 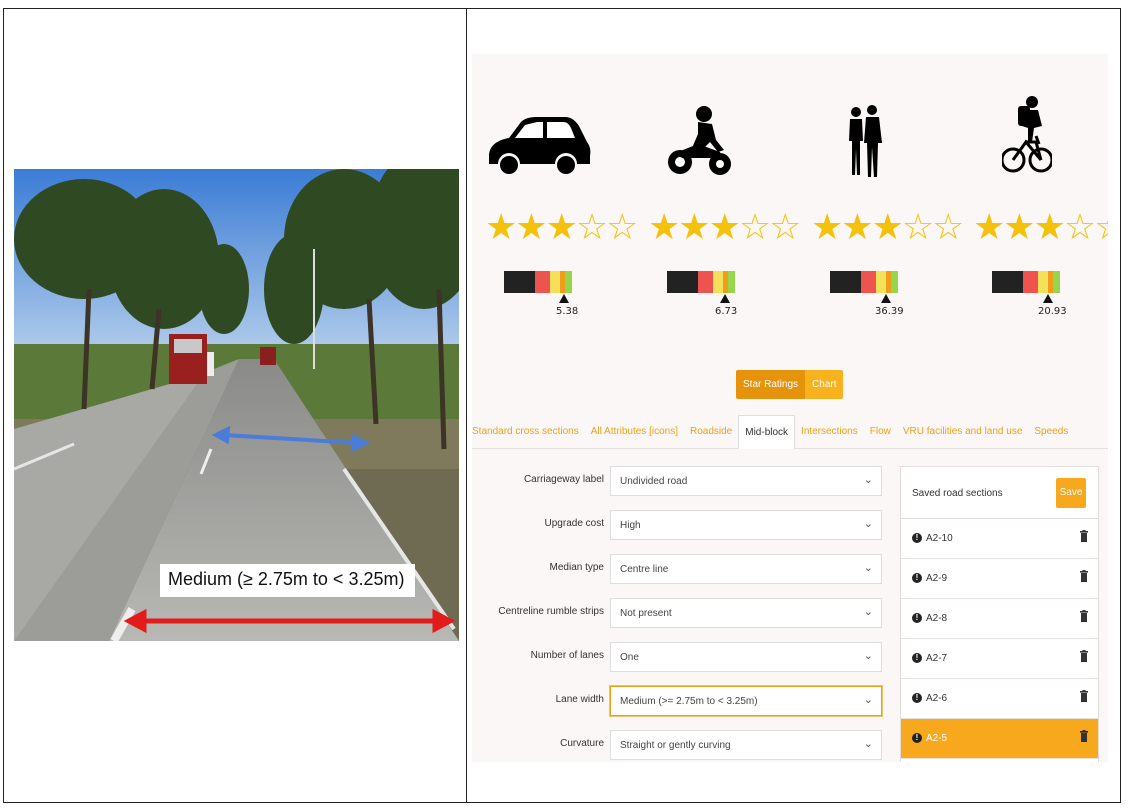 What do you see at coordinates (999, 659) in the screenshot?
I see `saved-section-item: ! A2-7` at bounding box center [999, 659].